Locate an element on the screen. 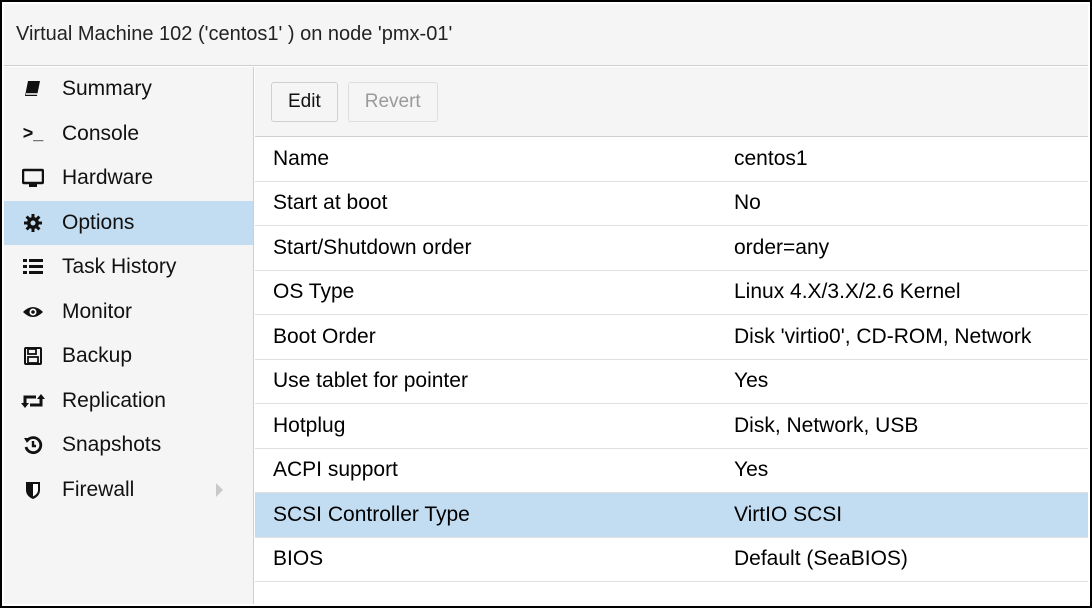 The height and width of the screenshot is (608, 1092). sidebar-item-label: Task History is located at coordinates (119, 267).